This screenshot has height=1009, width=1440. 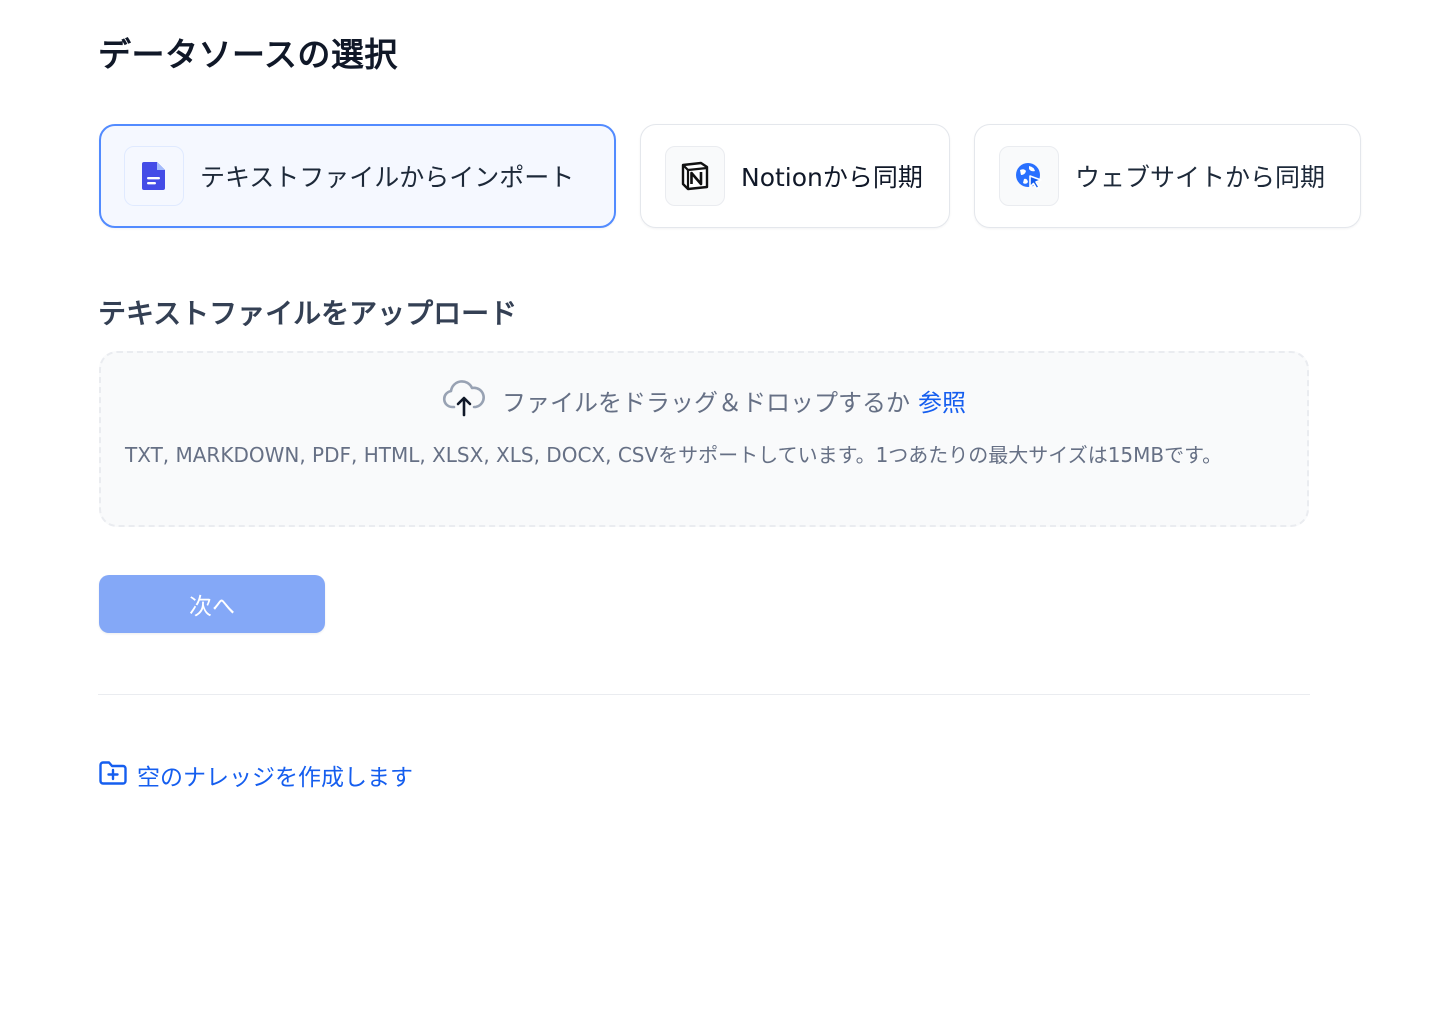 What do you see at coordinates (832, 177) in the screenshot?
I see `source-card-label: Notionから同期` at bounding box center [832, 177].